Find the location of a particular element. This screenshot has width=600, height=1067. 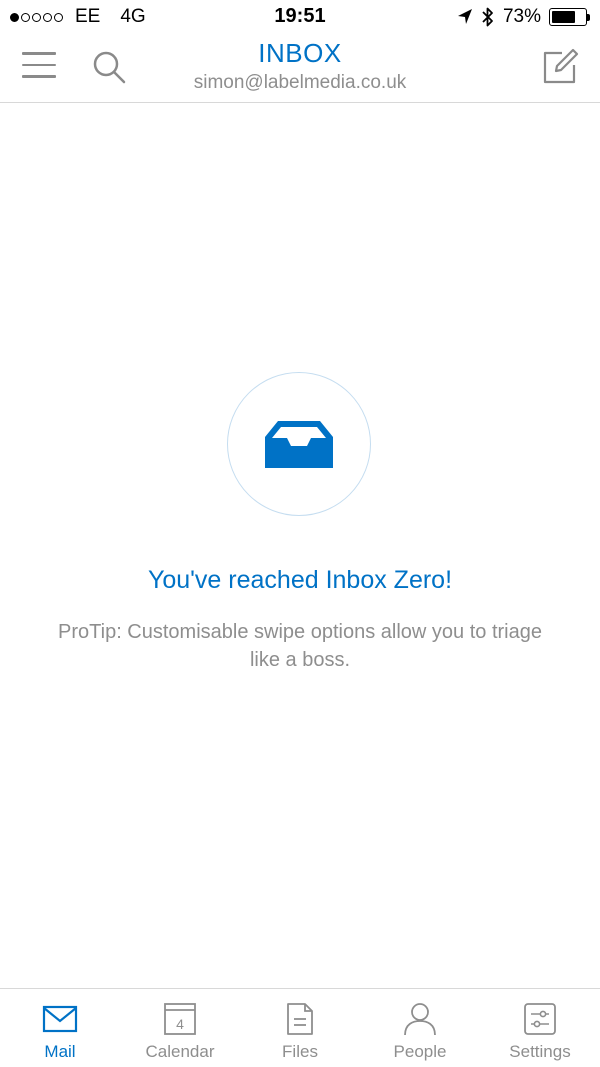

calendar-icon: 4 is located at coordinates (180, 1019).